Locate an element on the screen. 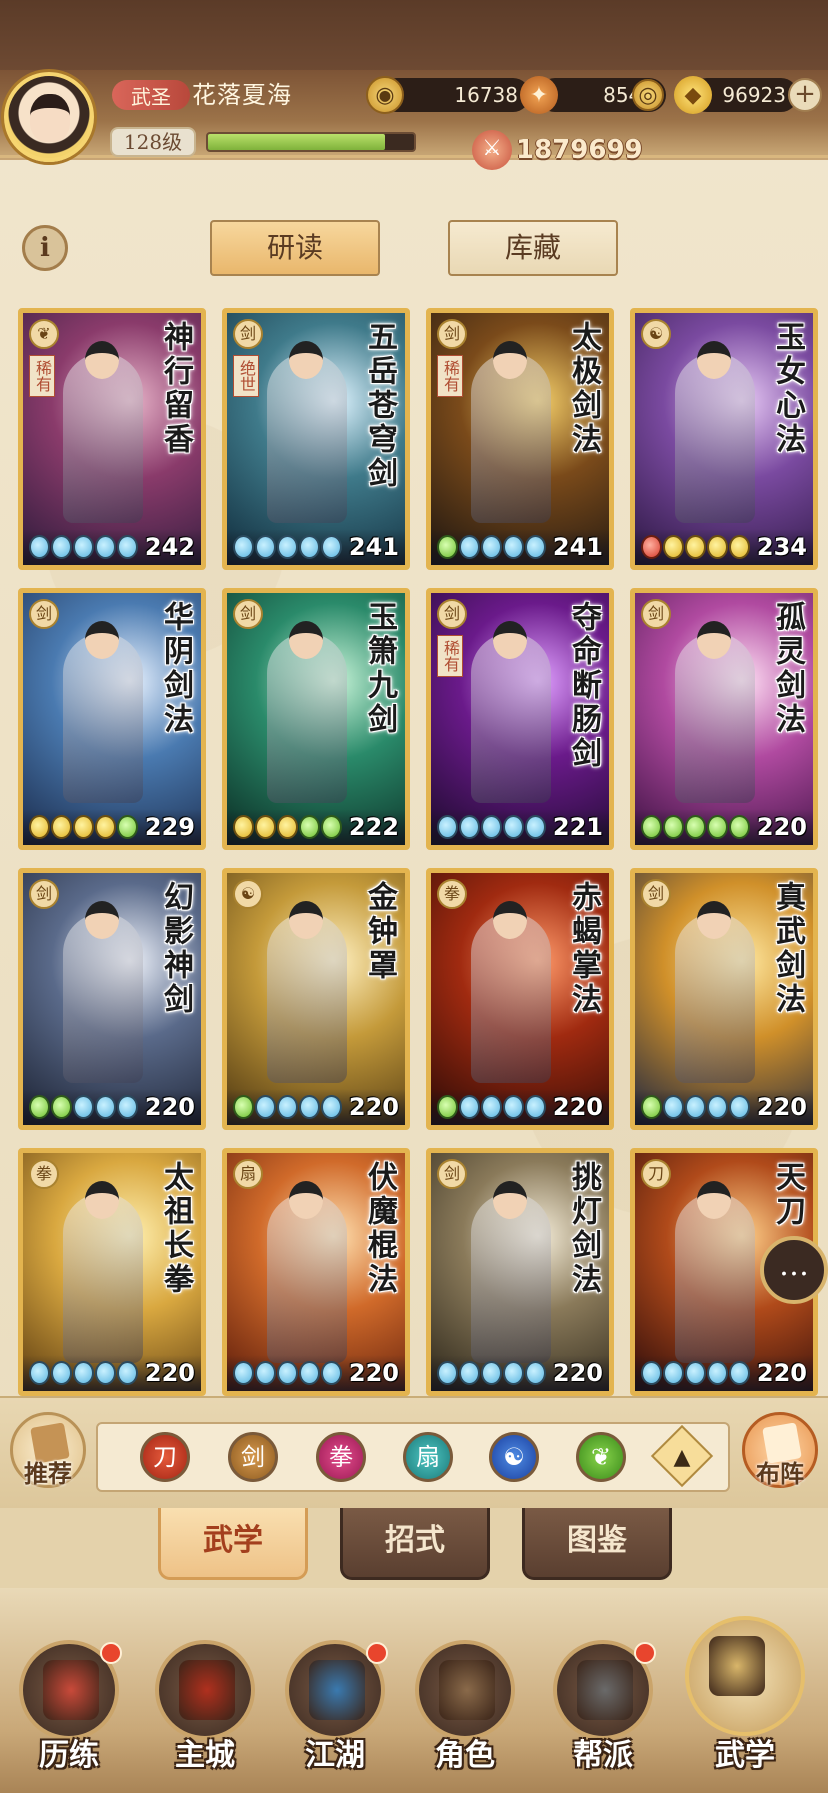  skill-name: 幻影神剑 is located at coordinates (175, 949).